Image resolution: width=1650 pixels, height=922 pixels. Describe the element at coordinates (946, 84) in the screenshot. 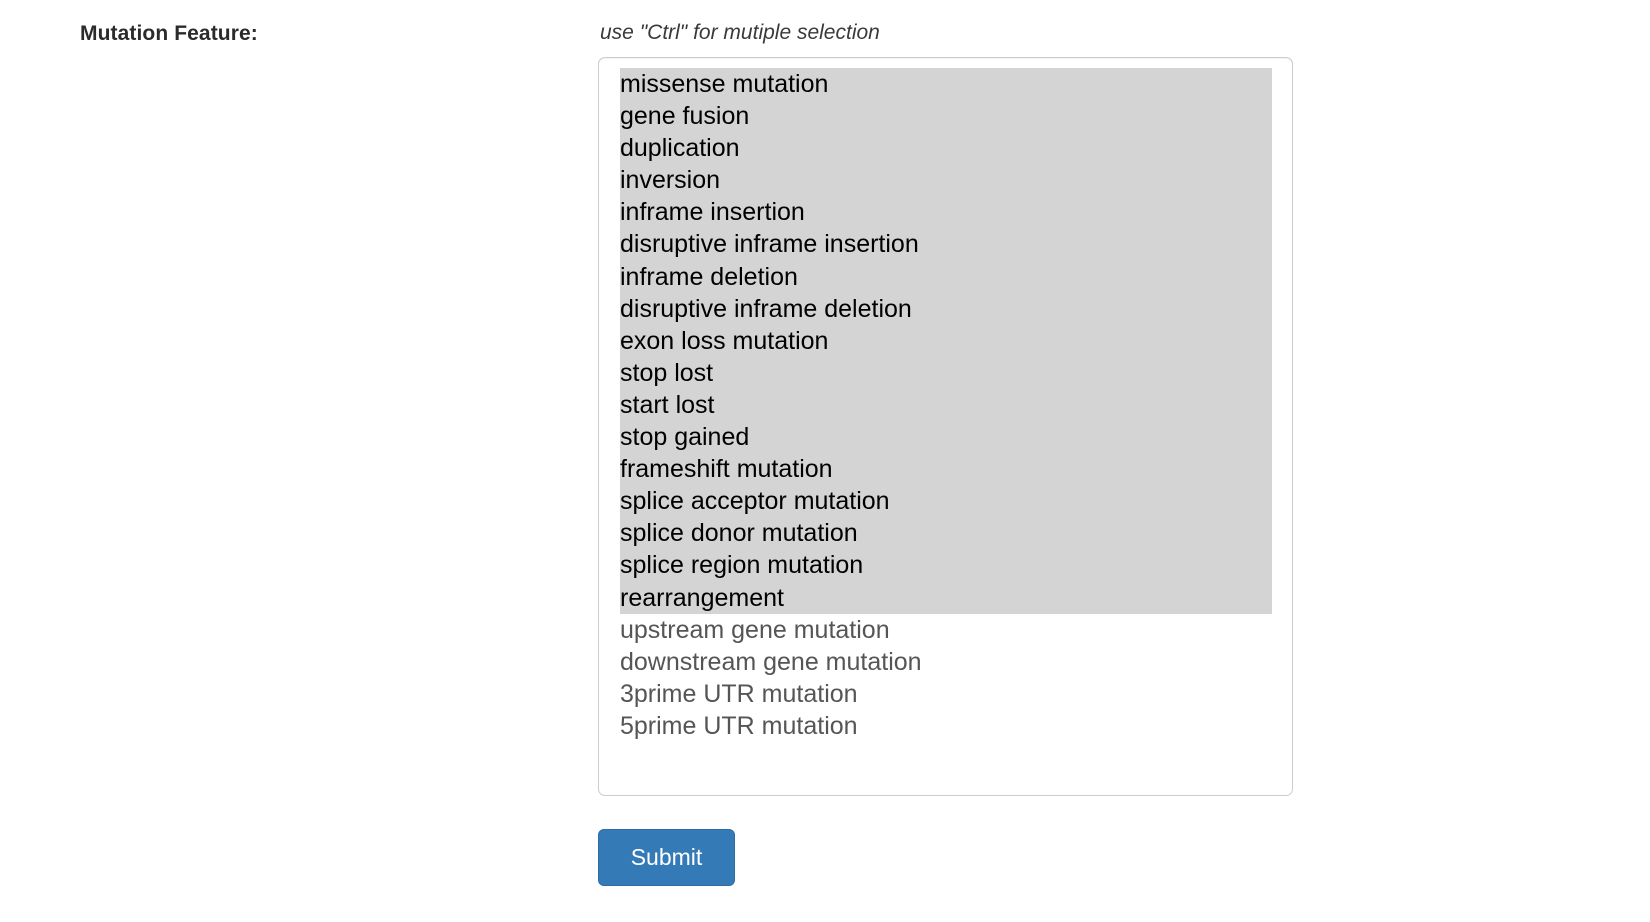

I see `list-item: missense mutation` at that location.